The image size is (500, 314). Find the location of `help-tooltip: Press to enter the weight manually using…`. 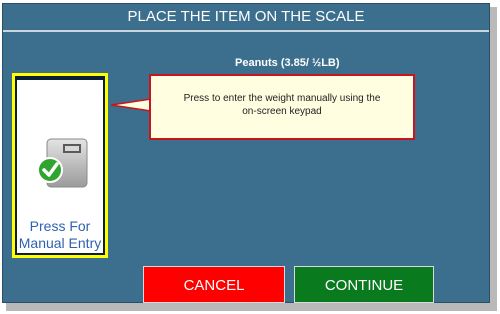

help-tooltip: Press to enter the weight manually using… is located at coordinates (263, 108).